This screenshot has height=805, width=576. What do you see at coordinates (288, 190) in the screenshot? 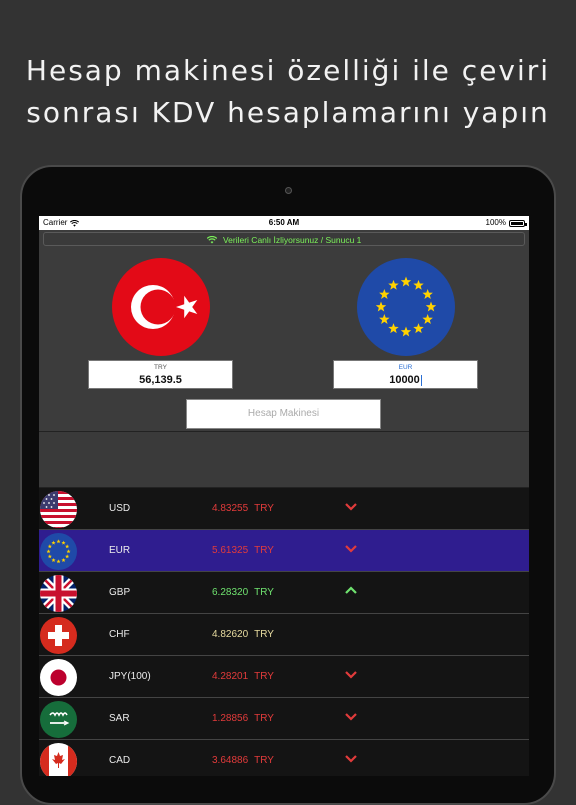
I see `camera-icon` at bounding box center [288, 190].